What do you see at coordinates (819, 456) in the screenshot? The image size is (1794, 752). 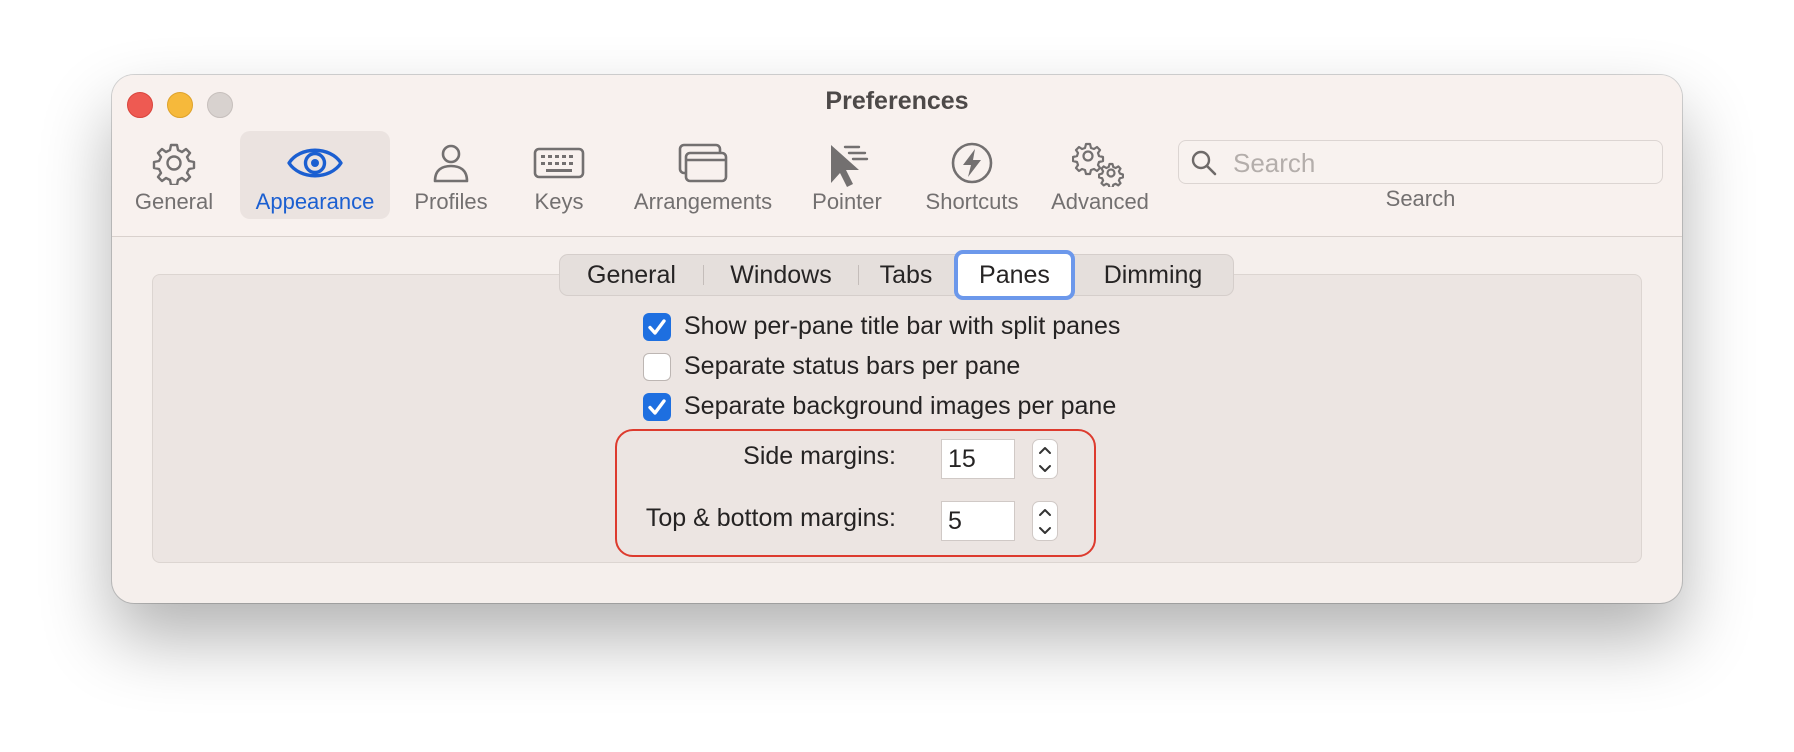 I see `side-margins-label: Side margins:` at bounding box center [819, 456].